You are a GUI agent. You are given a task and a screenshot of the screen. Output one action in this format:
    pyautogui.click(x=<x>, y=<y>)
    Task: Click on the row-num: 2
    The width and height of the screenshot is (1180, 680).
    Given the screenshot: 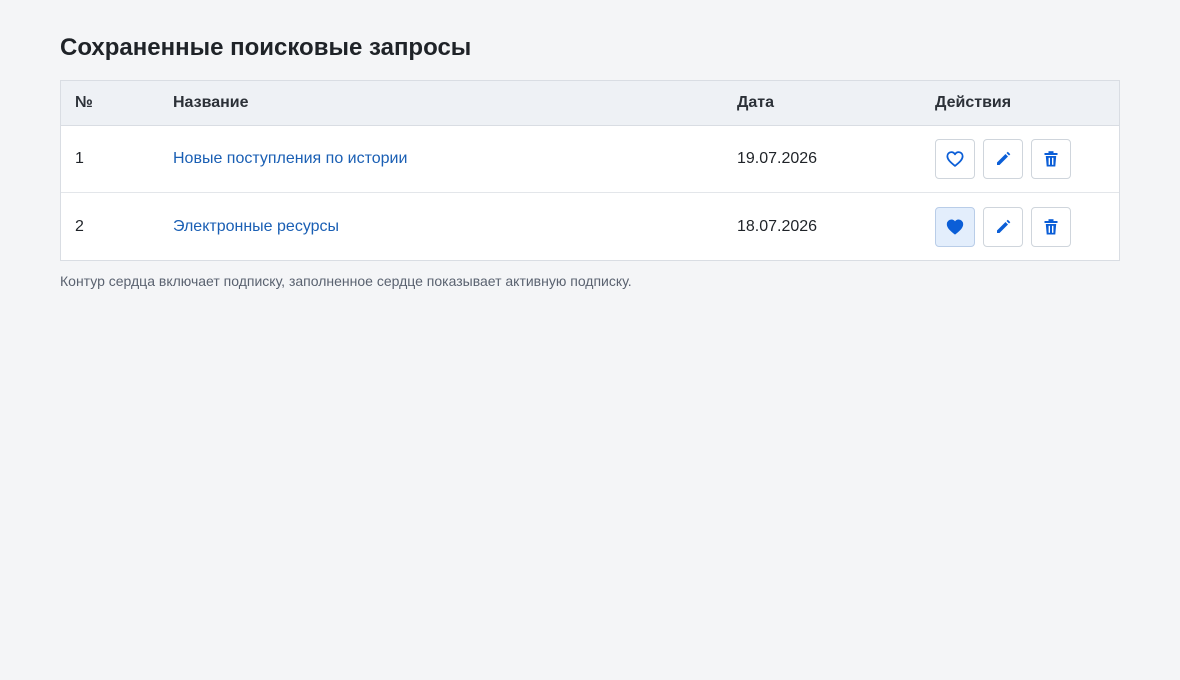 What is the action you would take?
    pyautogui.click(x=79, y=226)
    